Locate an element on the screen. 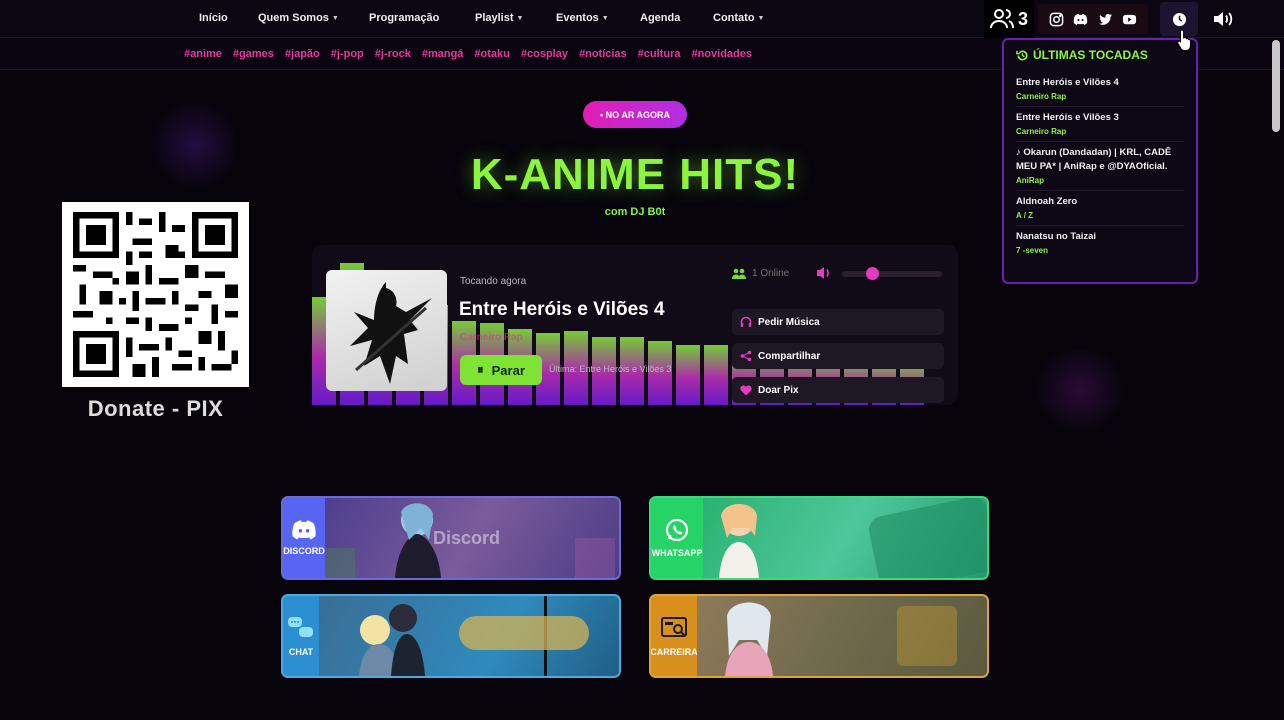 This screenshot has width=1284, height=720. nav-playlist: Playlist ▼ is located at coordinates (499, 18).